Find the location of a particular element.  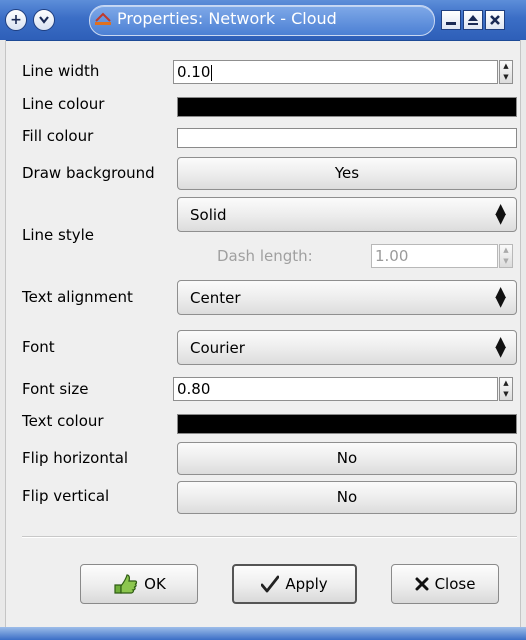

line-style-value: Solid is located at coordinates (208, 215).